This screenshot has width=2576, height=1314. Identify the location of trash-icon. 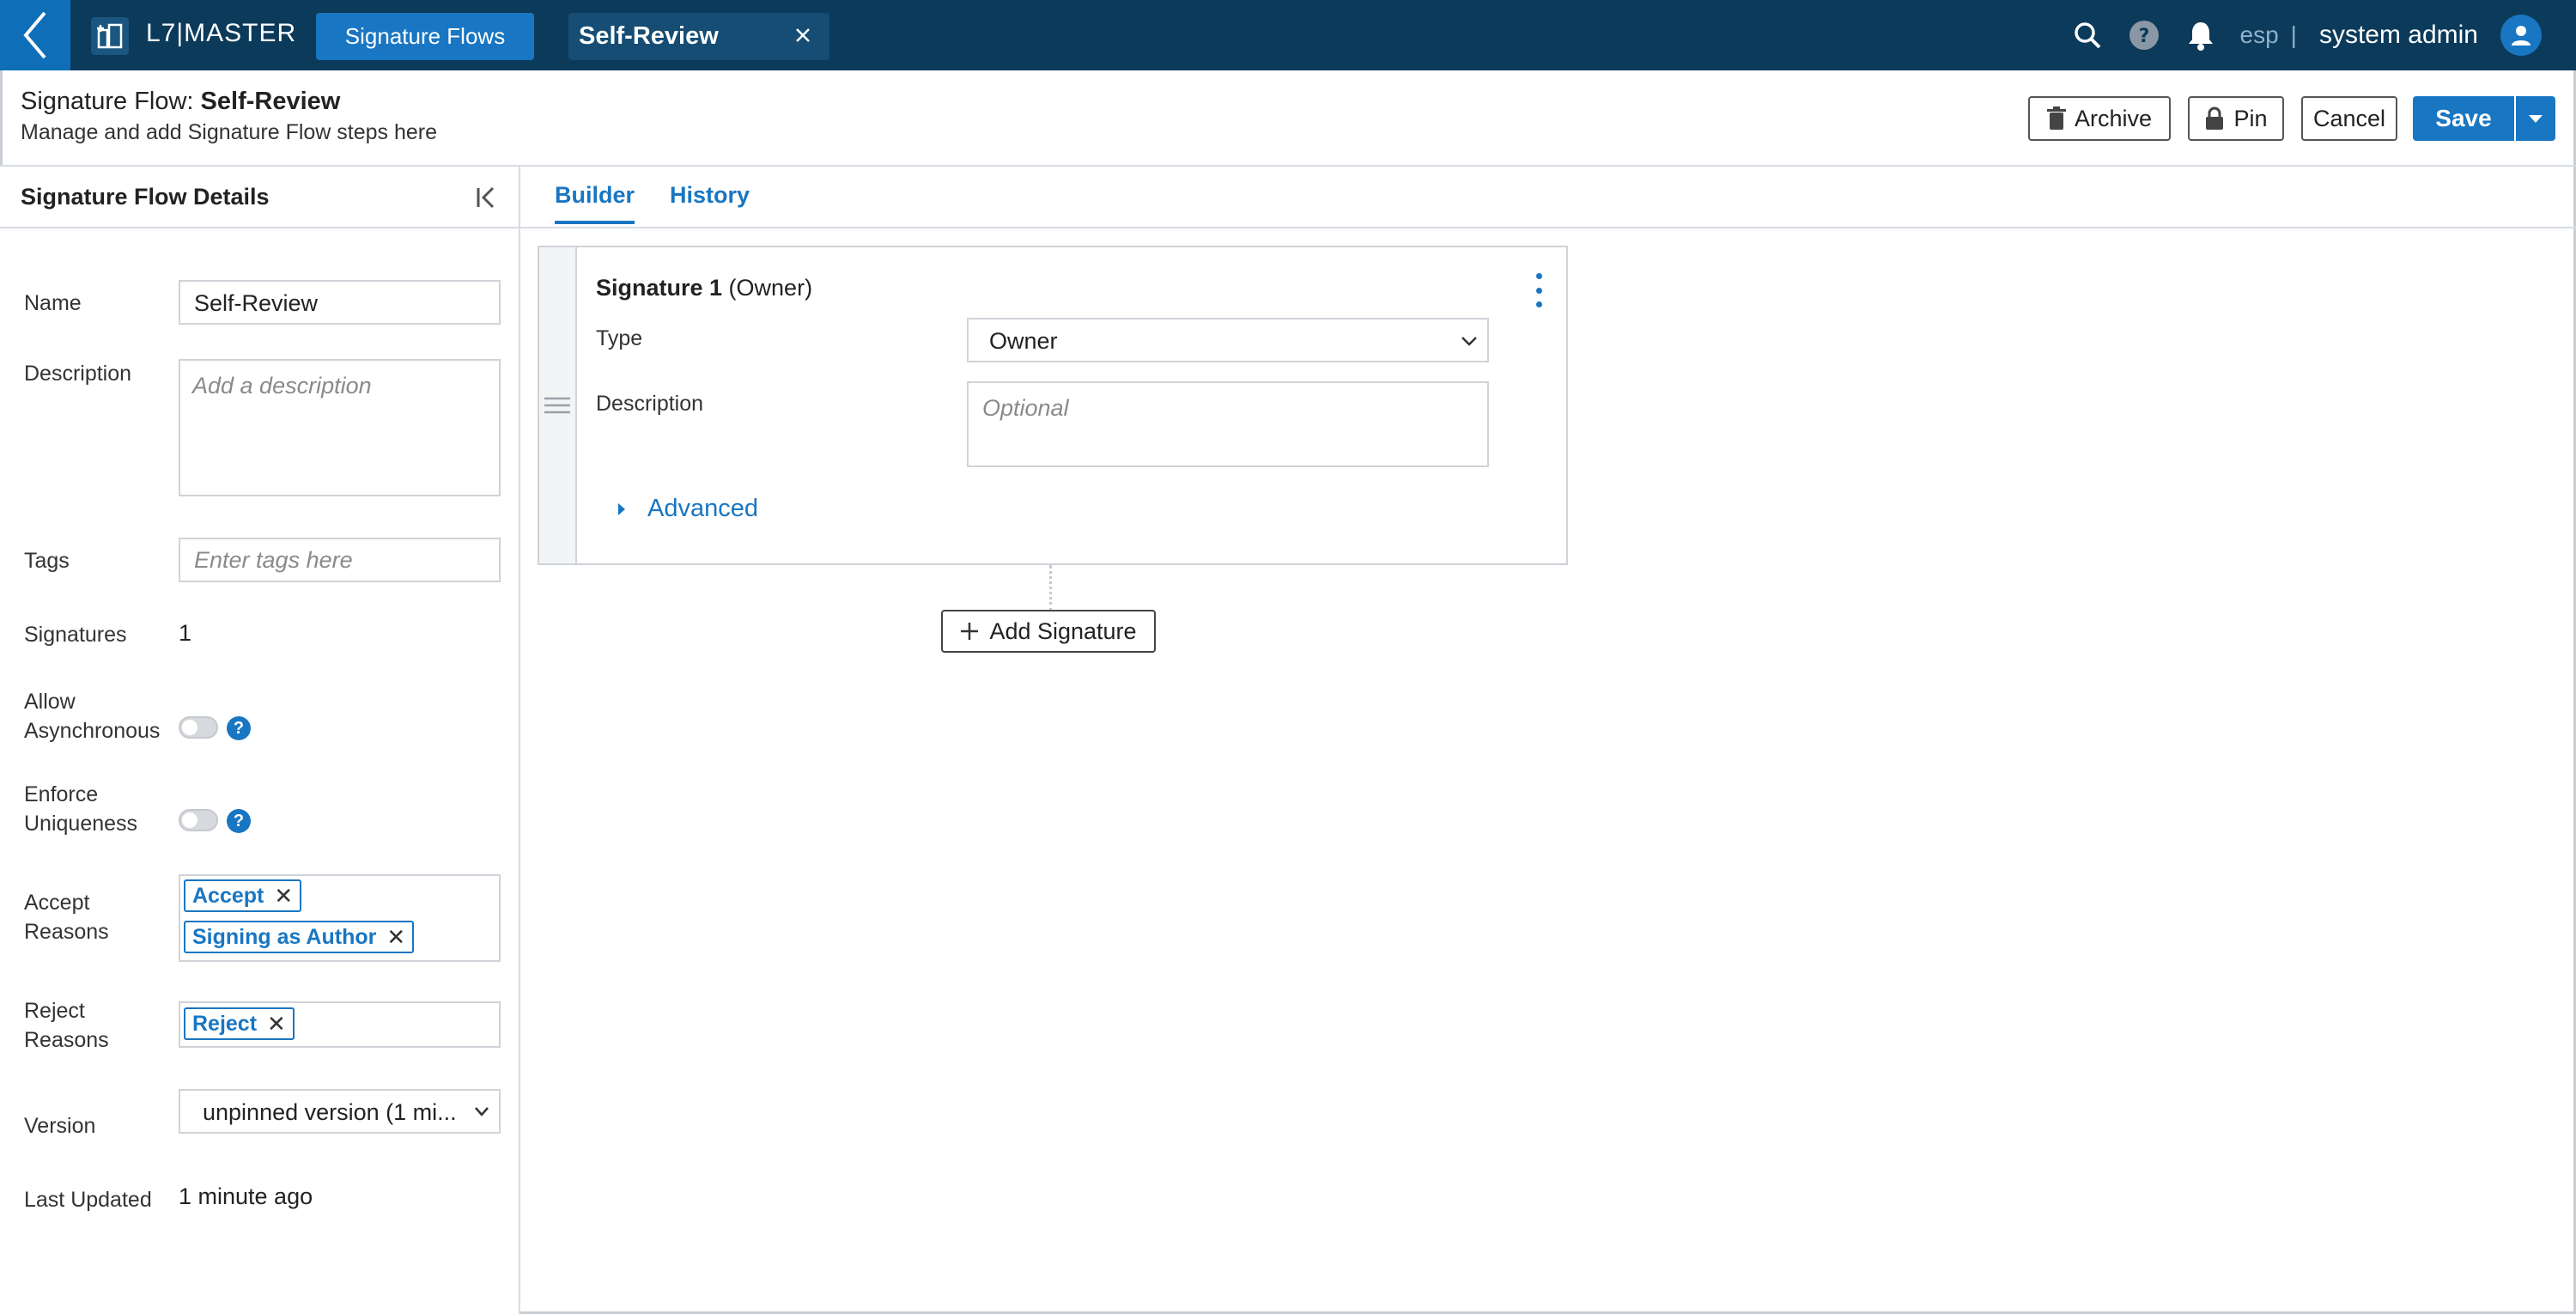
(2056, 118).